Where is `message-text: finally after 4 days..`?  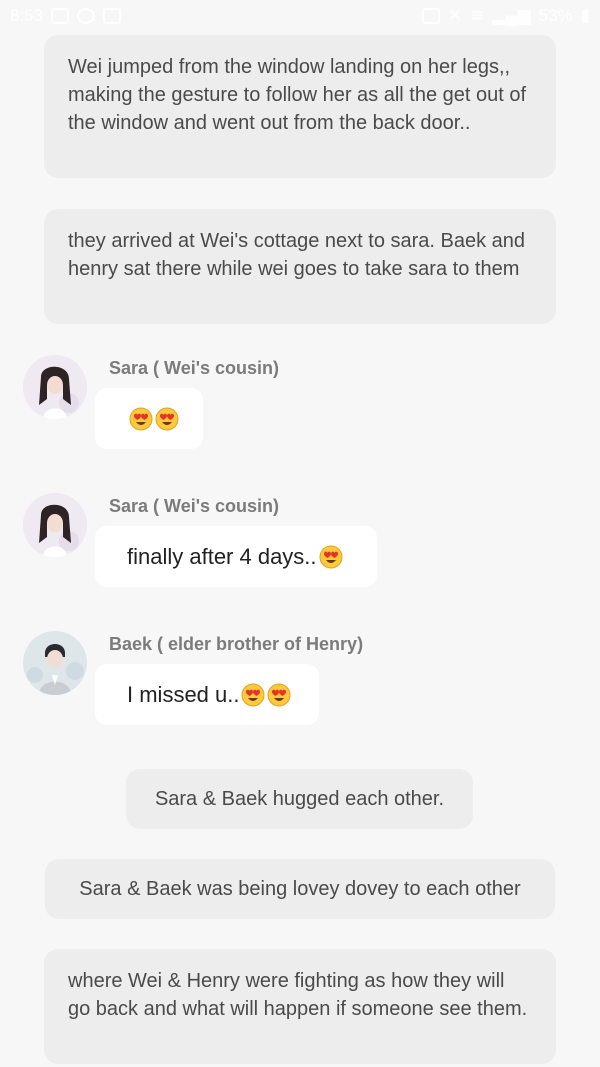 message-text: finally after 4 days.. is located at coordinates (222, 556).